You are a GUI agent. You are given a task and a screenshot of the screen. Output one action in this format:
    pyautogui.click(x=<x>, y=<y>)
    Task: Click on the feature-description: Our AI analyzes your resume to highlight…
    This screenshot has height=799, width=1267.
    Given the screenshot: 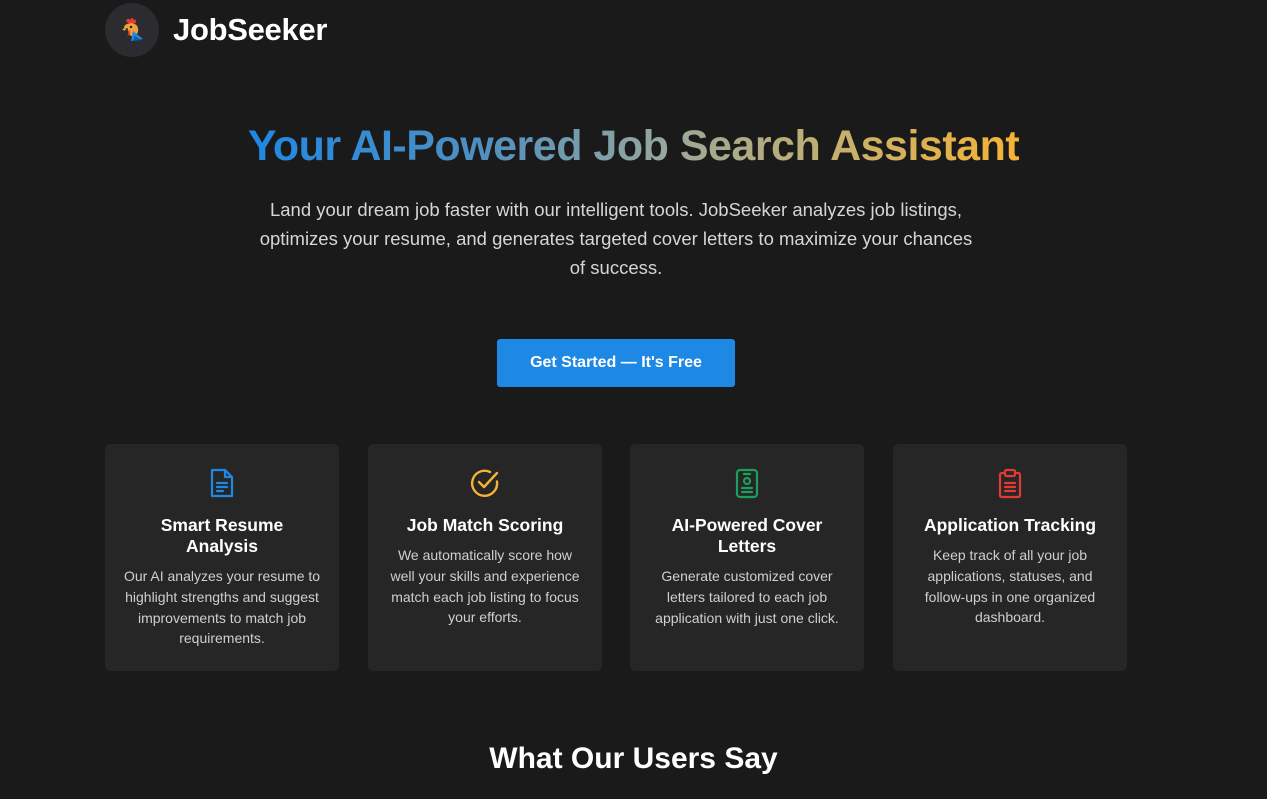 What is the action you would take?
    pyautogui.click(x=222, y=607)
    